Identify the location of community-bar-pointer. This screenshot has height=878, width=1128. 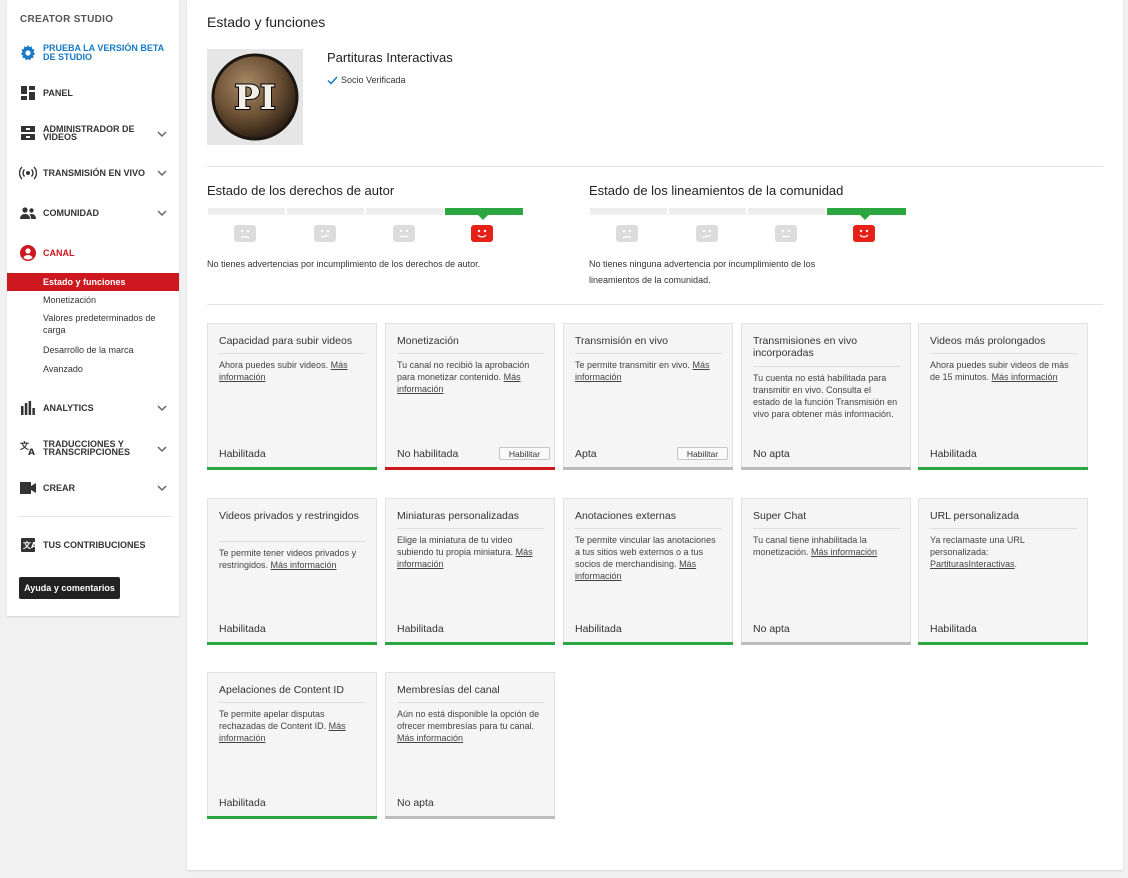
(865, 217).